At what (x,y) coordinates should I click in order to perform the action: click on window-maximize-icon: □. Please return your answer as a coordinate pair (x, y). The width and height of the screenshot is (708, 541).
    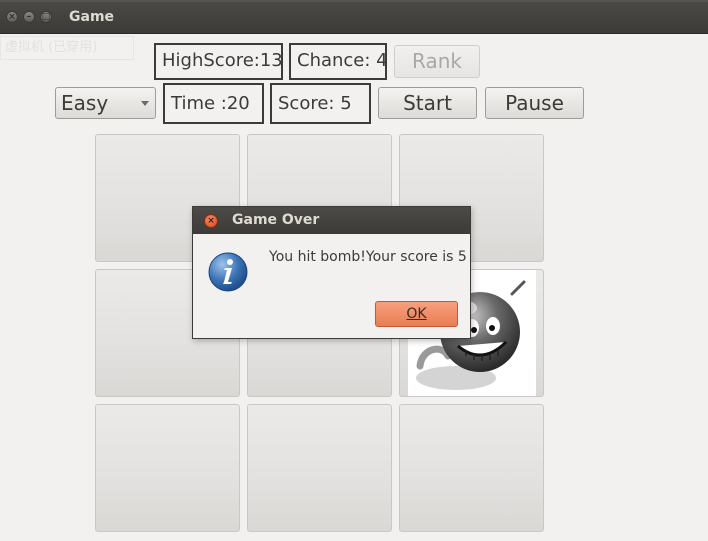
    Looking at the image, I should click on (46, 17).